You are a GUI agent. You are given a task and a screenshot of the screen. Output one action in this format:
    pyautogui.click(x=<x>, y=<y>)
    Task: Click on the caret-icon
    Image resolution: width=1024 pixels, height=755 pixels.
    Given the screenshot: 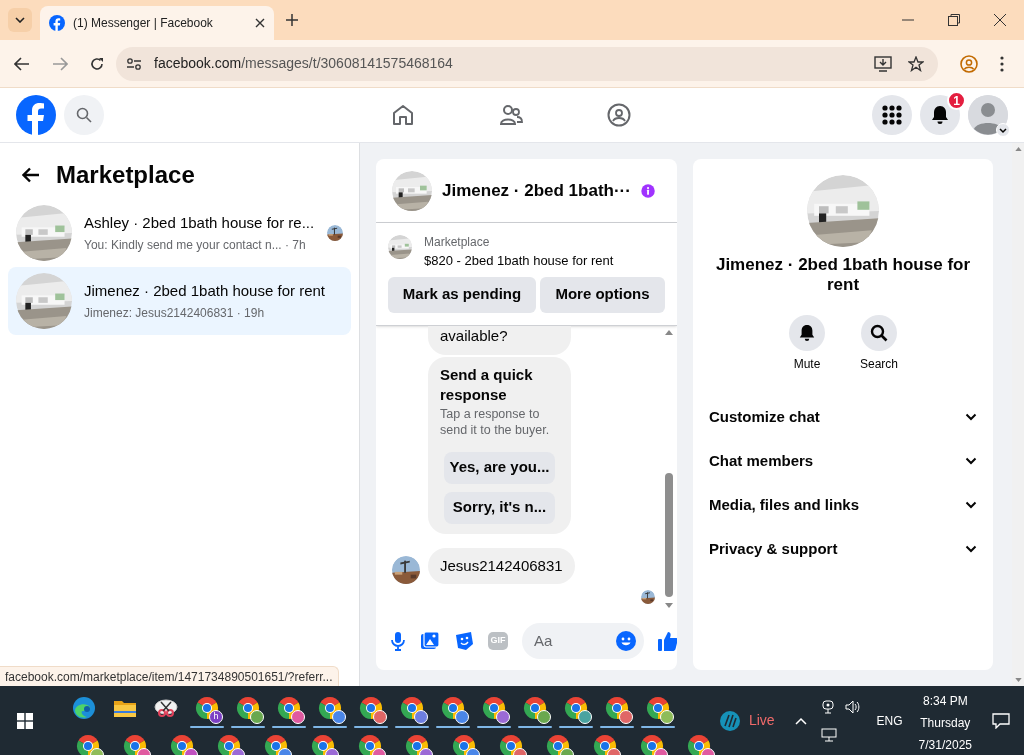 What is the action you would take?
    pyautogui.click(x=20, y=20)
    